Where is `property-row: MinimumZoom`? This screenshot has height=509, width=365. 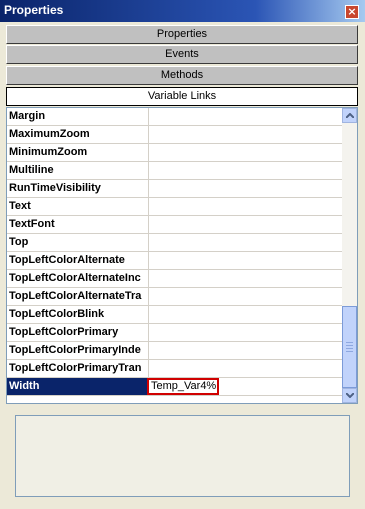
property-row: MinimumZoom is located at coordinates (174, 153).